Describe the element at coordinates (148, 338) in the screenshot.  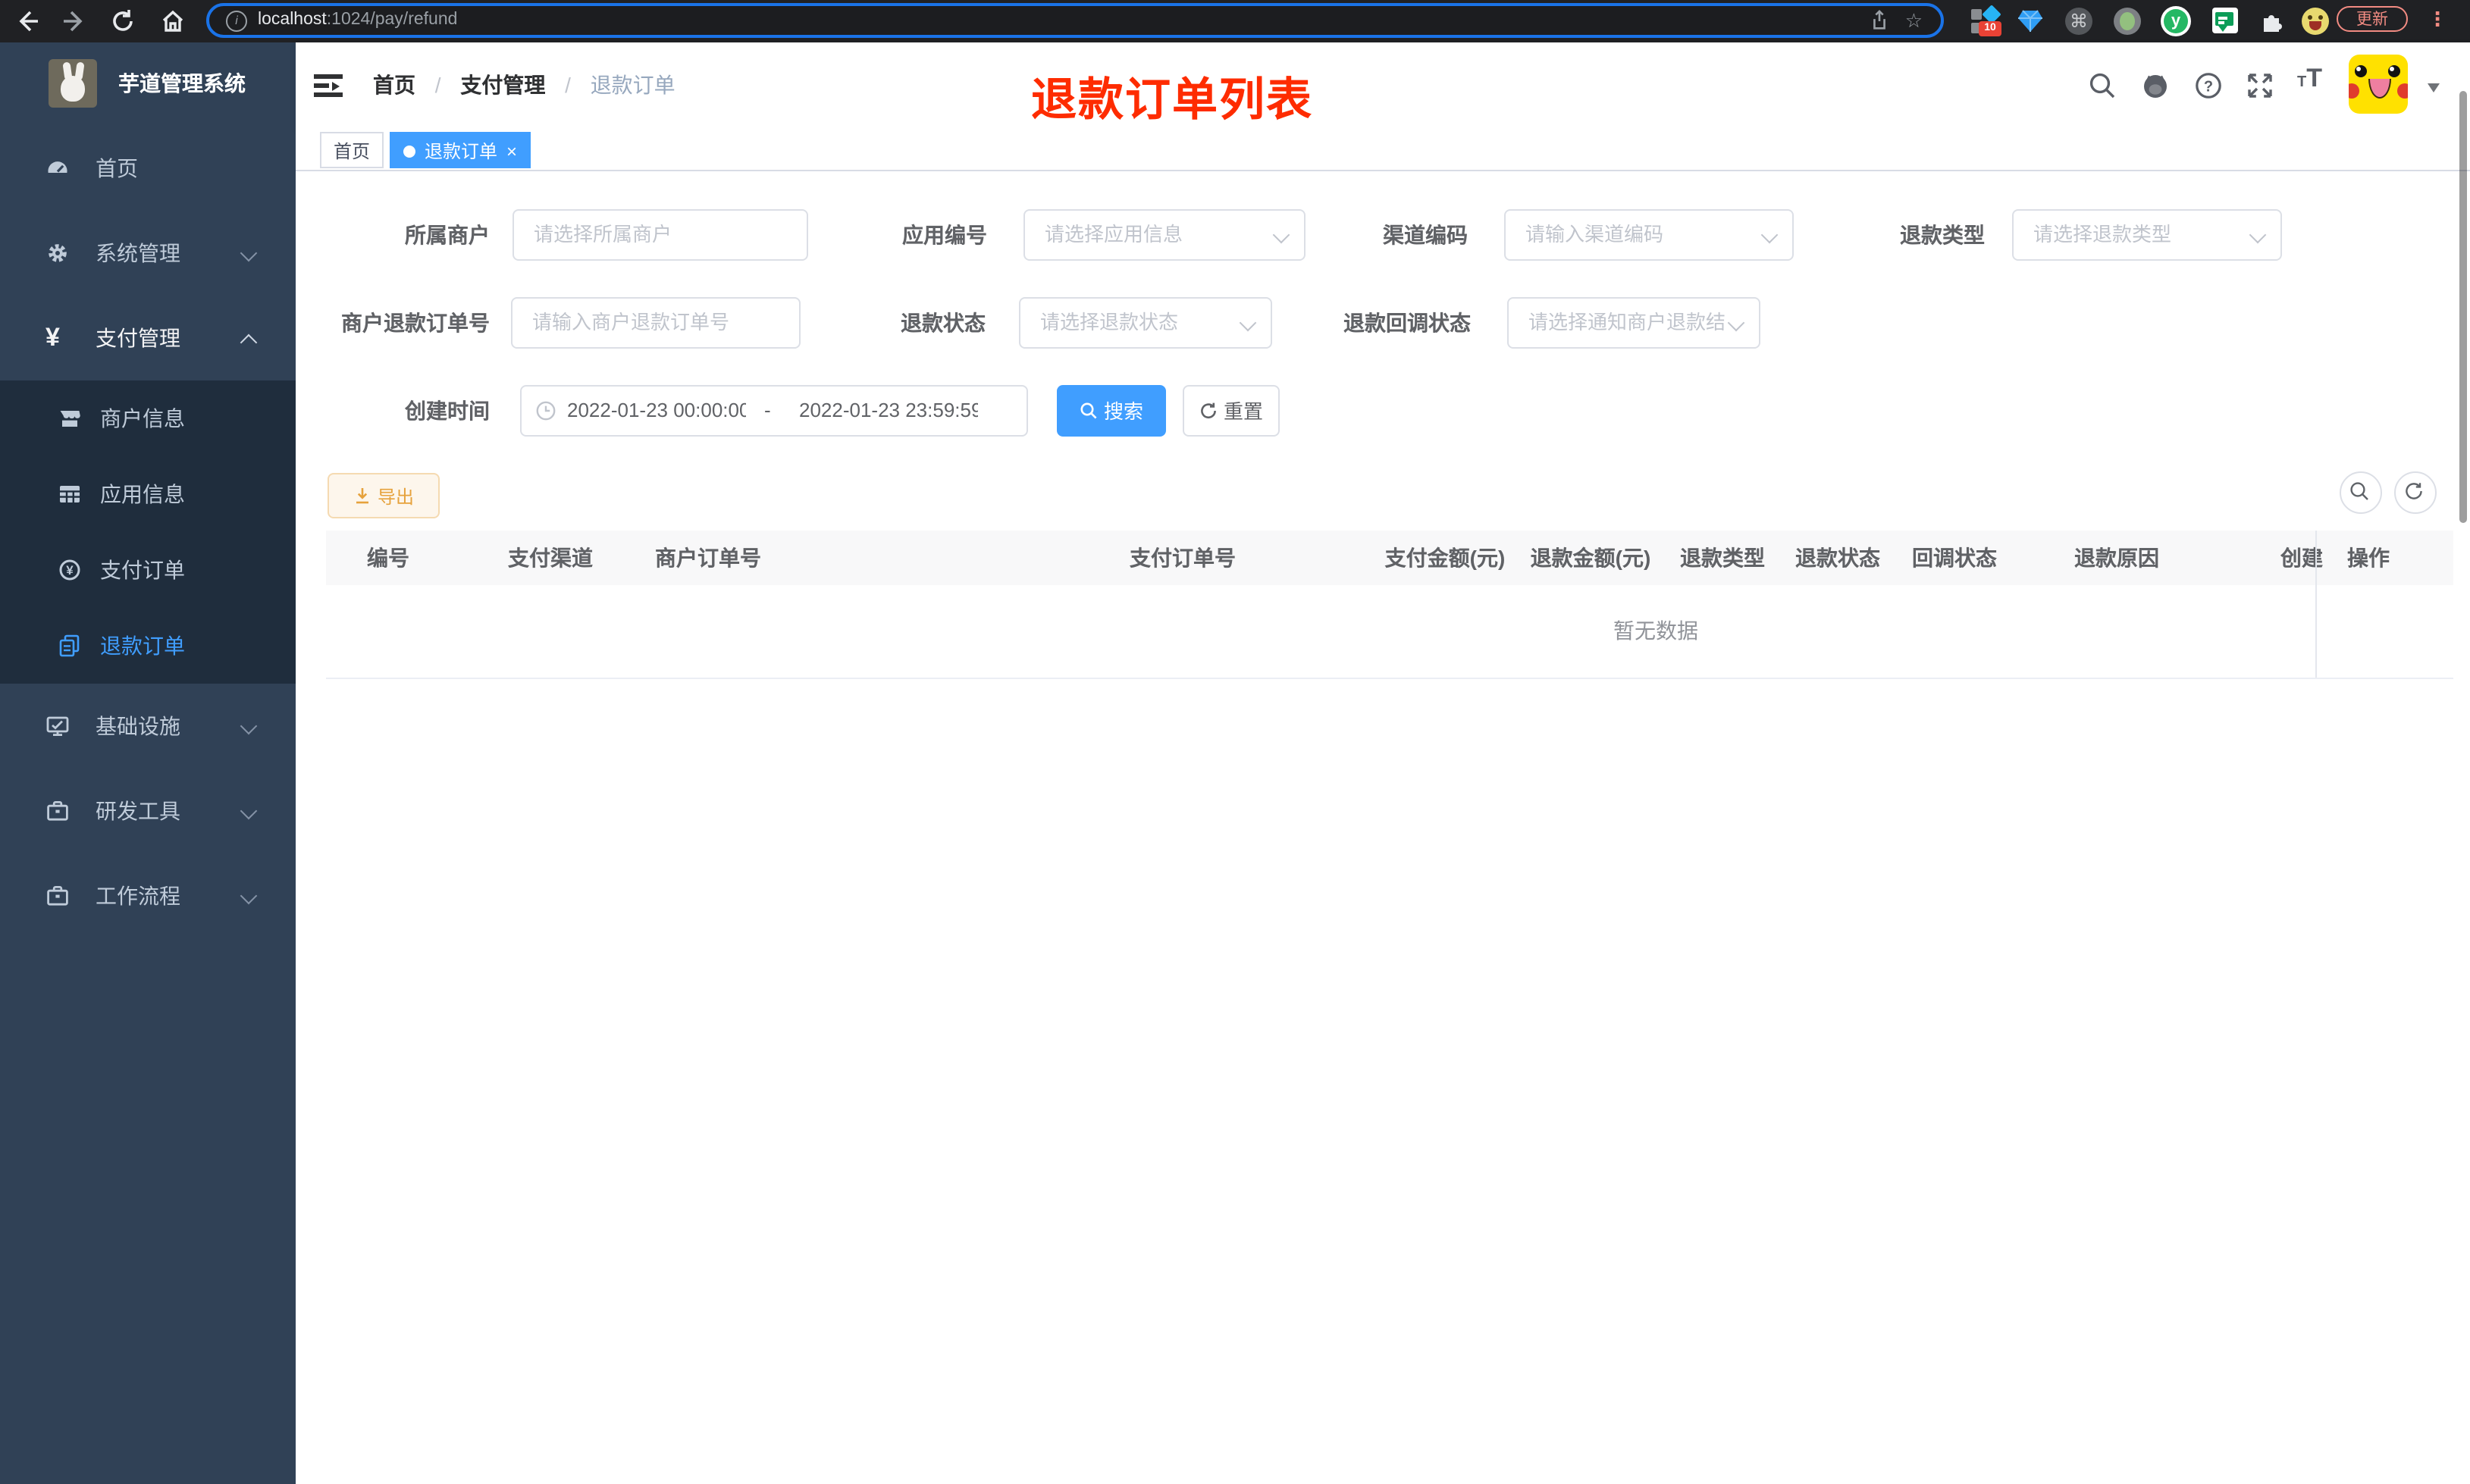
I see `sidebar-item-payment: ¥ 支付管理` at that location.